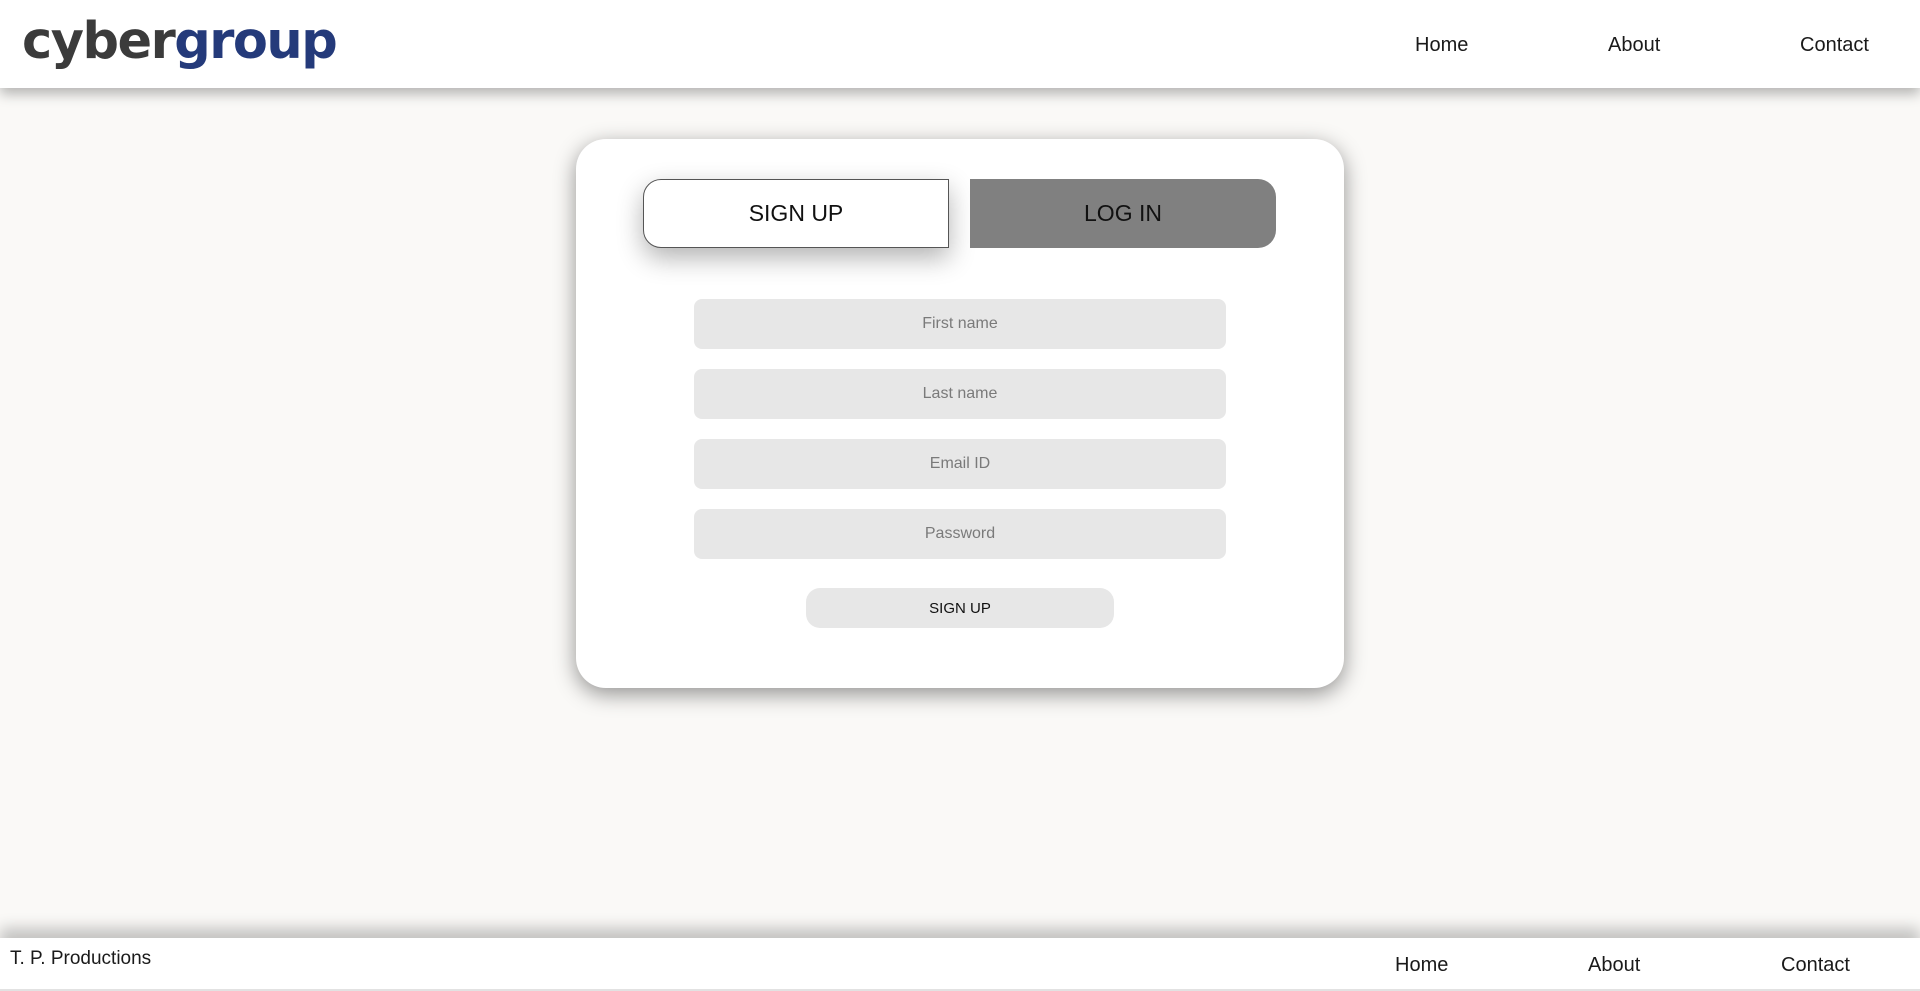 The width and height of the screenshot is (1920, 991). What do you see at coordinates (1614, 965) in the screenshot?
I see `footer-nav-about-link: About` at bounding box center [1614, 965].